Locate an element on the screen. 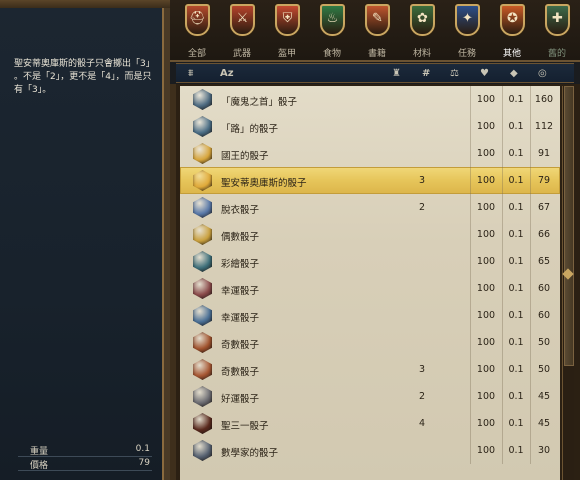 The width and height of the screenshot is (580, 480). inventory-row: 奇數骰子 3 100 0.1 50 is located at coordinates (370, 369).